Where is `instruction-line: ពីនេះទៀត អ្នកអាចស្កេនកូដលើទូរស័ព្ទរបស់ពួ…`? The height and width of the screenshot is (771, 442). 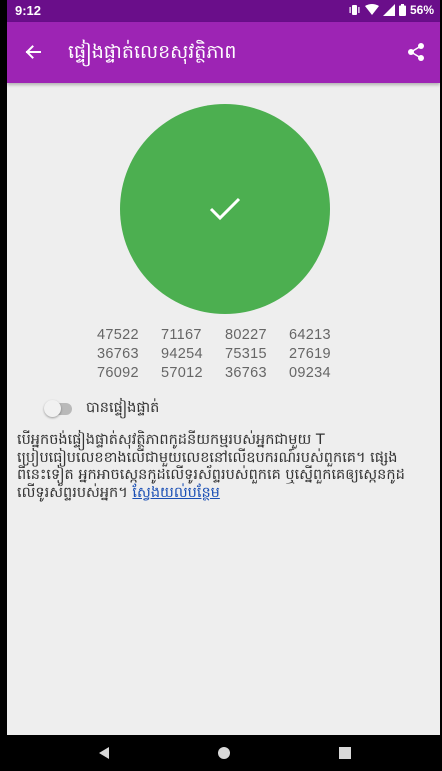
instruction-line: ពីនេះទៀត អ្នកអាចស្កេនកូដលើទូរស័ព្ទរបស់ពួ… is located at coordinates (211, 475).